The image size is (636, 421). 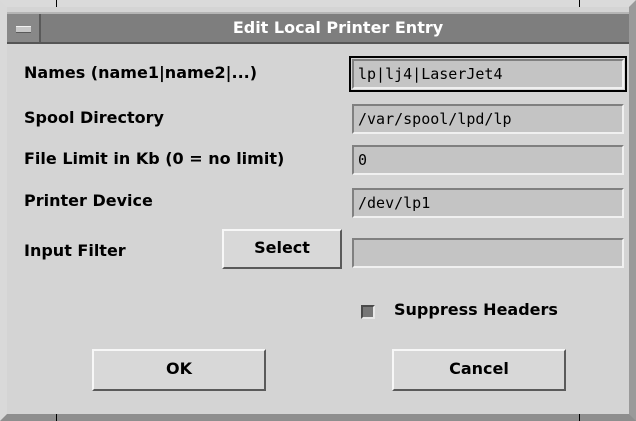 I want to click on title-bar: Edit Local Printer Entry, so click(x=318, y=28).